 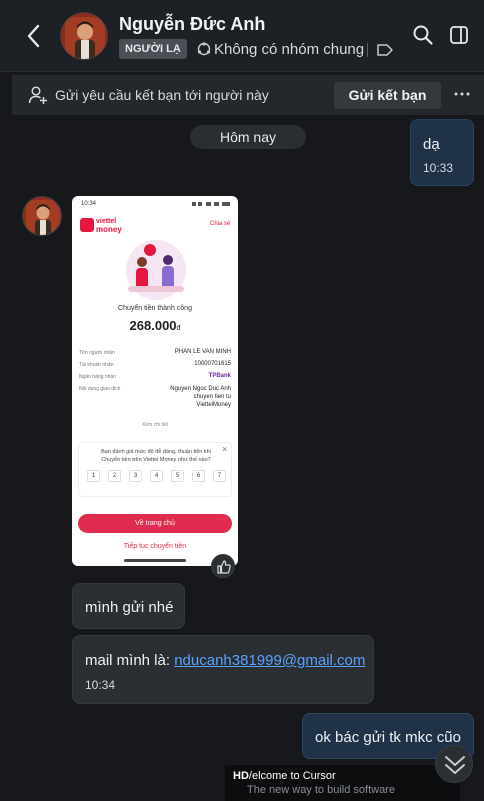 What do you see at coordinates (385, 50) in the screenshot?
I see `tag-icon` at bounding box center [385, 50].